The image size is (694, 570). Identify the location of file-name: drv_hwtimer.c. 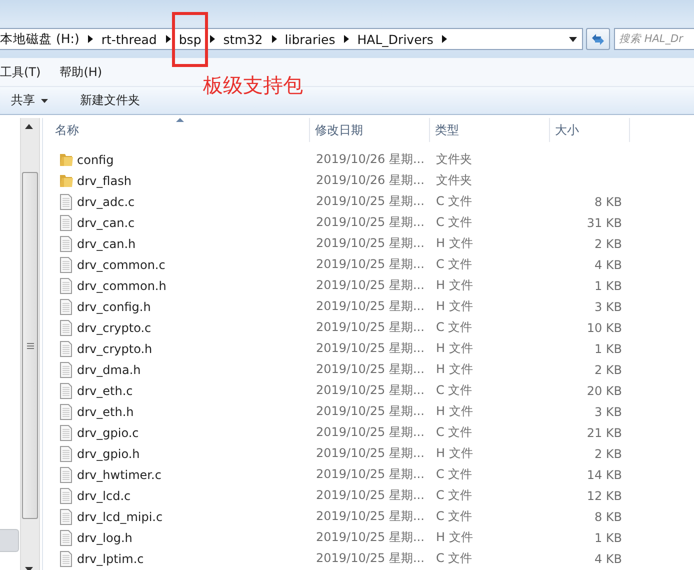
(119, 475).